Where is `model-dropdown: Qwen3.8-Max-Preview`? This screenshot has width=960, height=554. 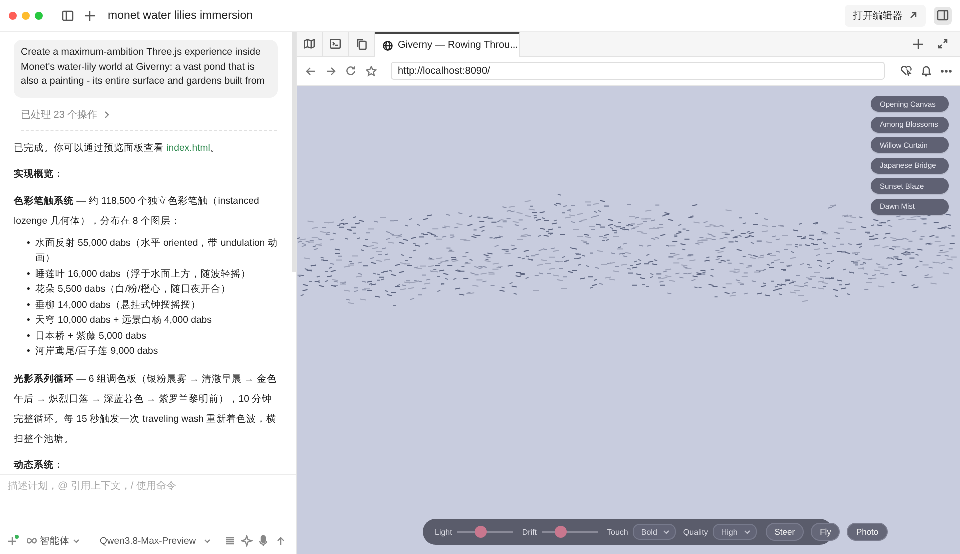
model-dropdown: Qwen3.8-Max-Preview is located at coordinates (156, 541).